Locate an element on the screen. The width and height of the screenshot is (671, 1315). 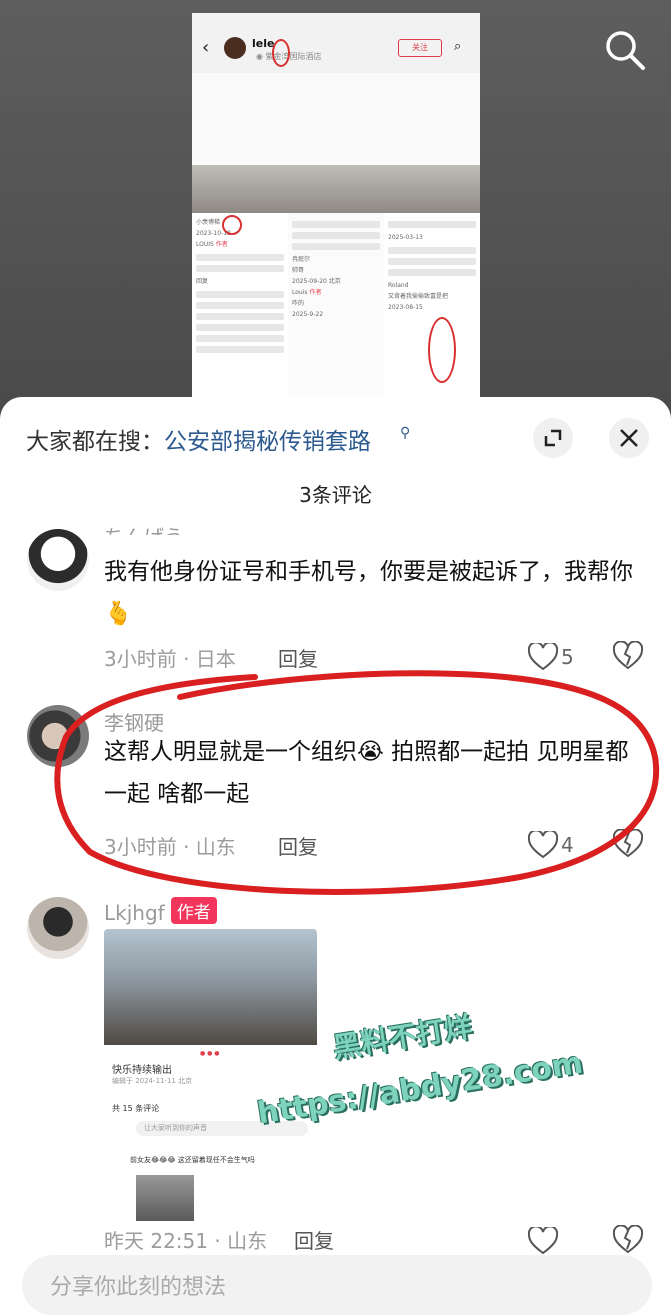
collage-name: 冉屁尔 is located at coordinates (301, 259).